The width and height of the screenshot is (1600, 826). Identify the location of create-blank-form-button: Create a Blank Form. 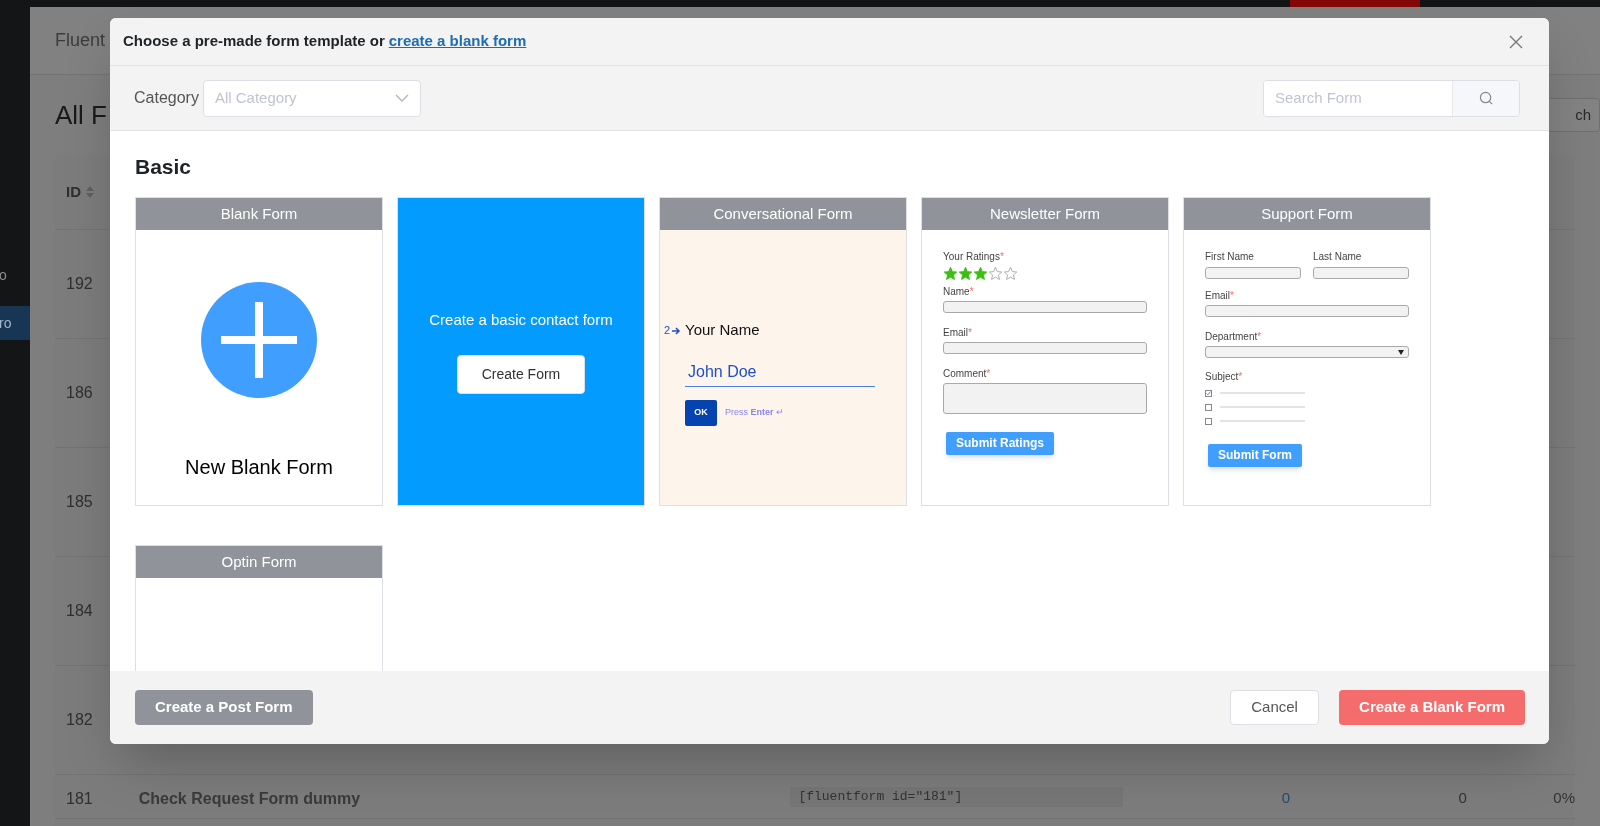
(1432, 707).